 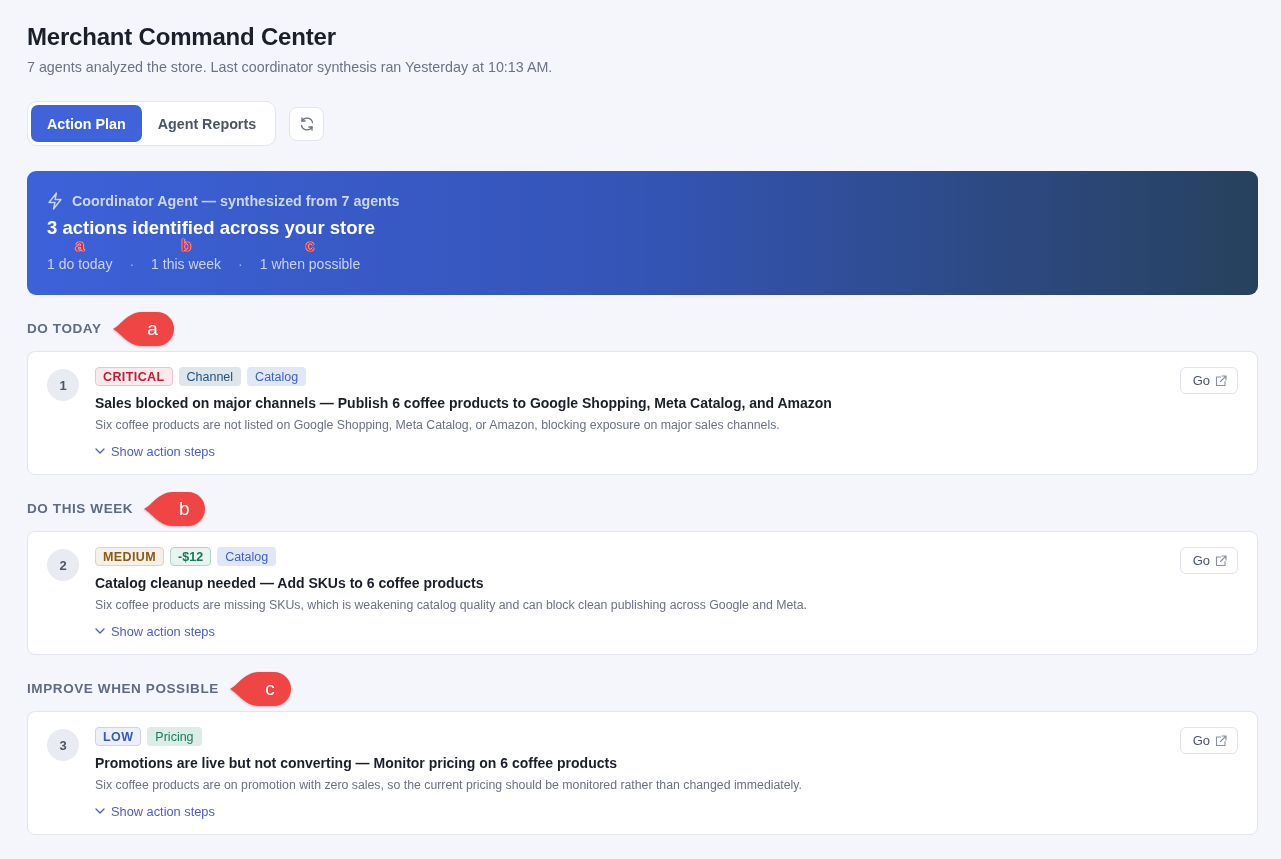 I want to click on banner-eyebrow: Coordinator Agent — synthesized from 7 agents, so click(x=236, y=201).